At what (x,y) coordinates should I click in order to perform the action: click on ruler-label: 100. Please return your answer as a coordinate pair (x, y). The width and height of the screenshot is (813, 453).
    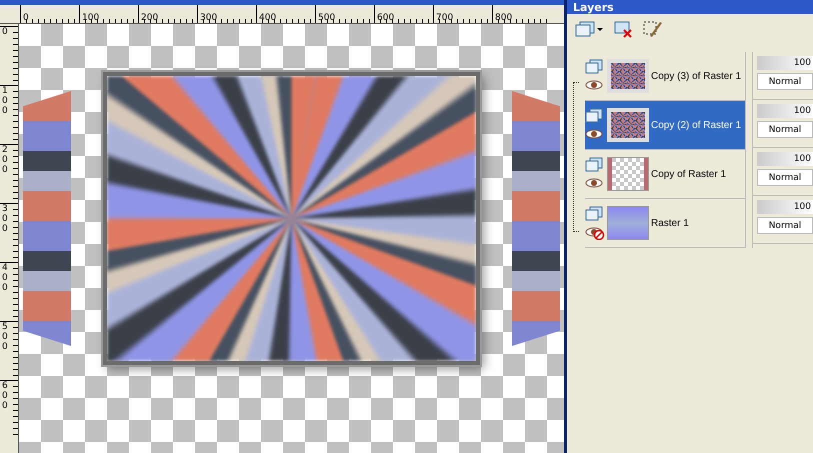
    Looking at the image, I should click on (5, 101).